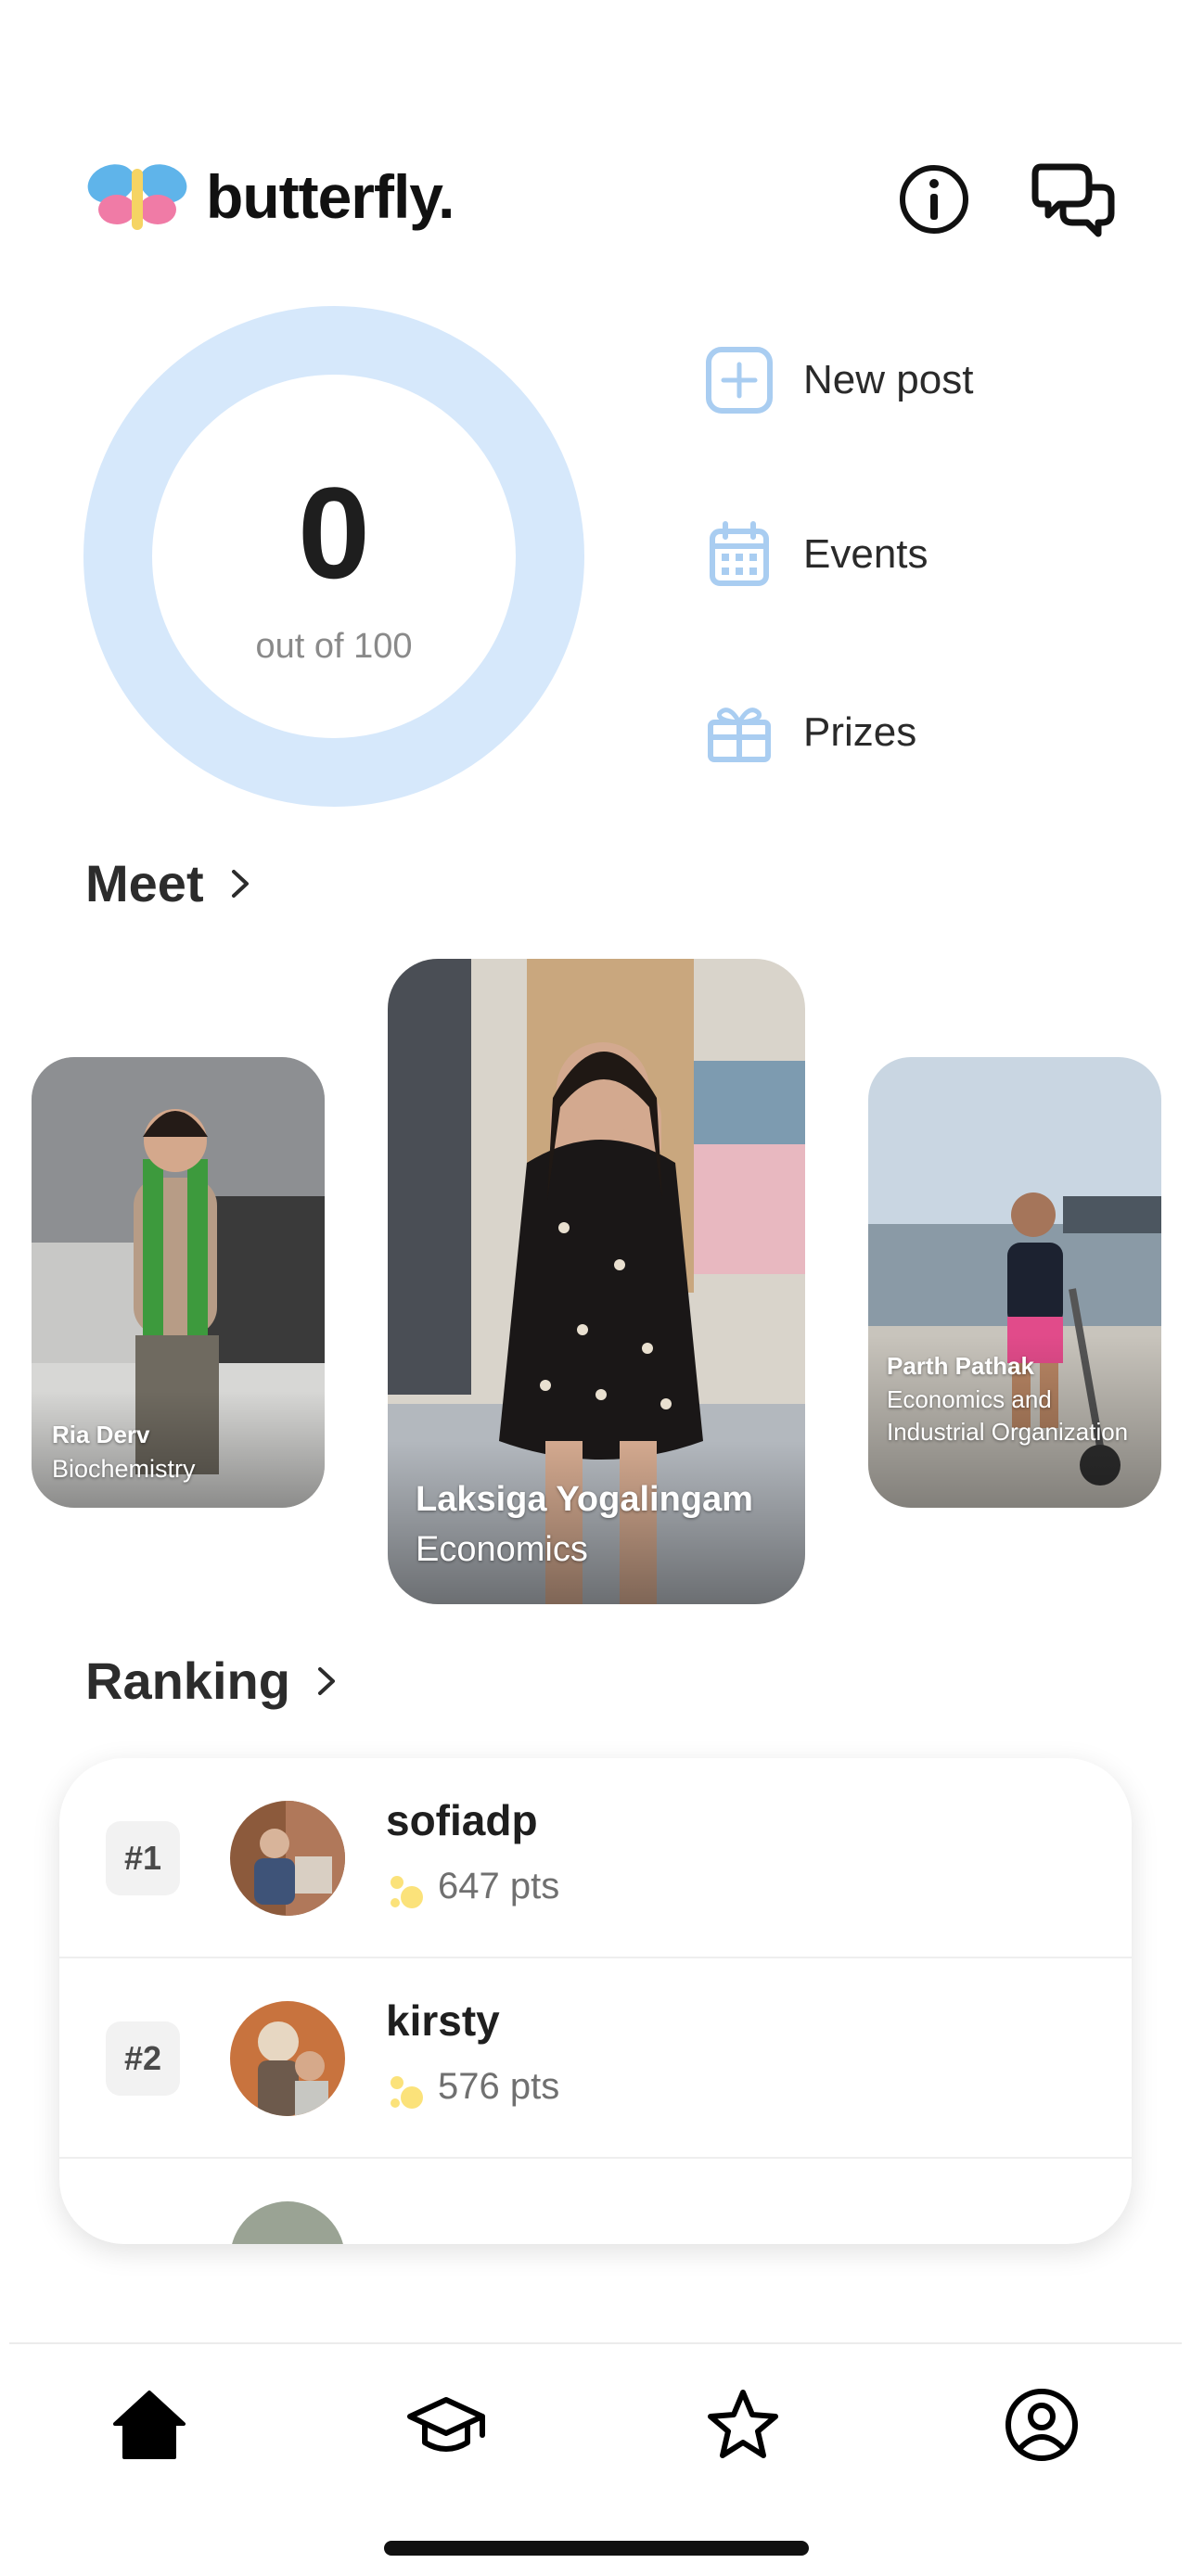  What do you see at coordinates (502, 1550) in the screenshot?
I see `meet-card-subject: Economics` at bounding box center [502, 1550].